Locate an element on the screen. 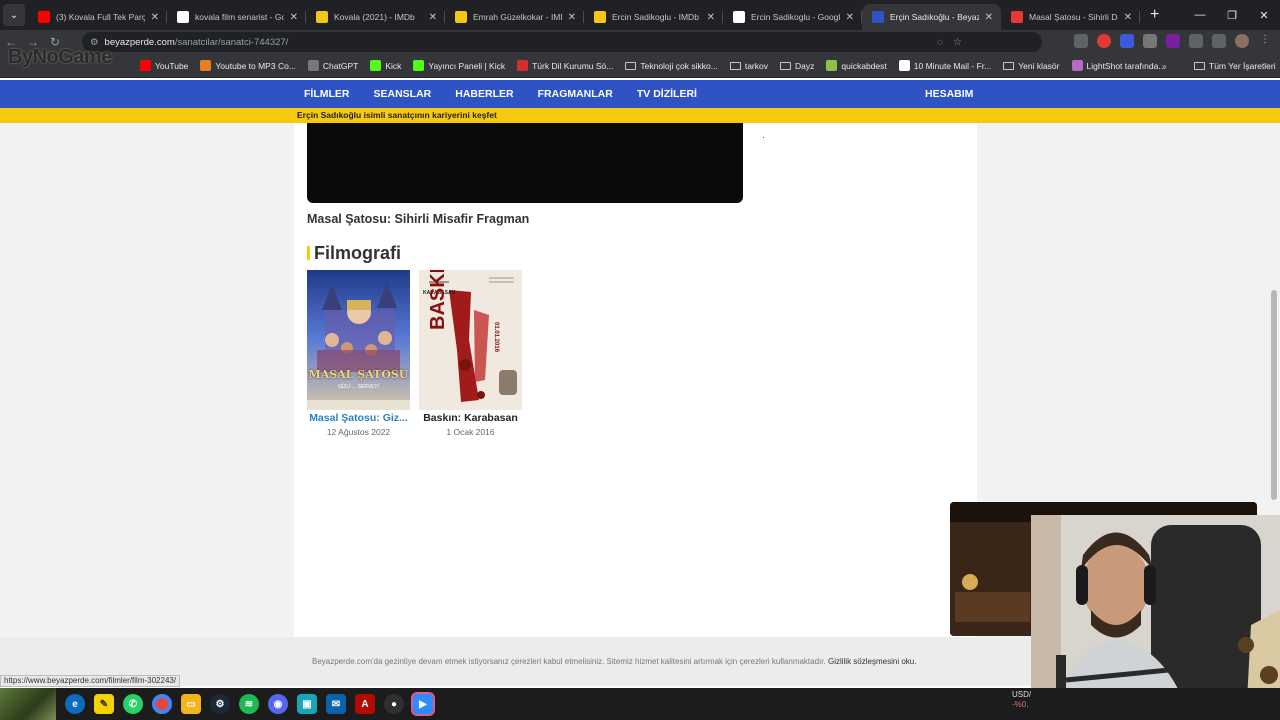 The image size is (1280, 720). mail-icon is located at coordinates (904, 65).